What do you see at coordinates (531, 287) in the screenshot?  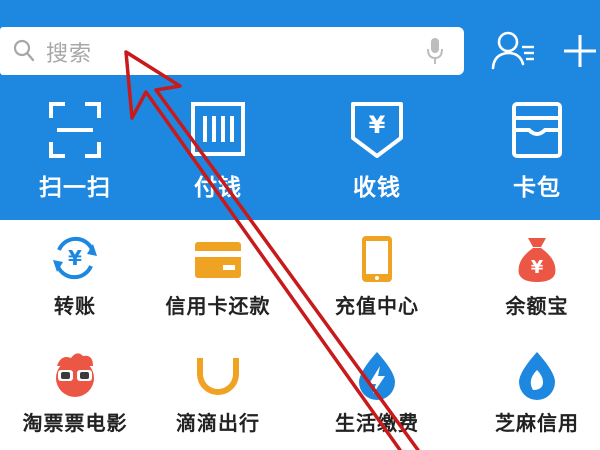 I see `grid-item-yuebao: ¥ 余额宝` at bounding box center [531, 287].